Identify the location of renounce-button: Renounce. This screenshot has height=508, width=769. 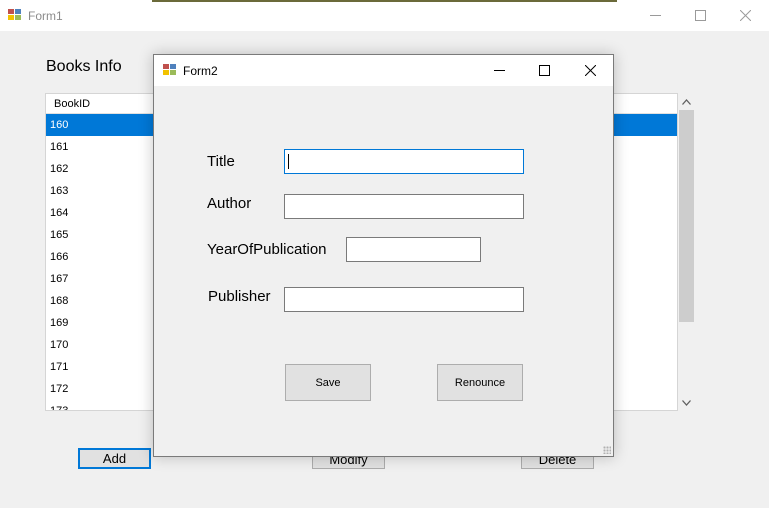
(480, 382).